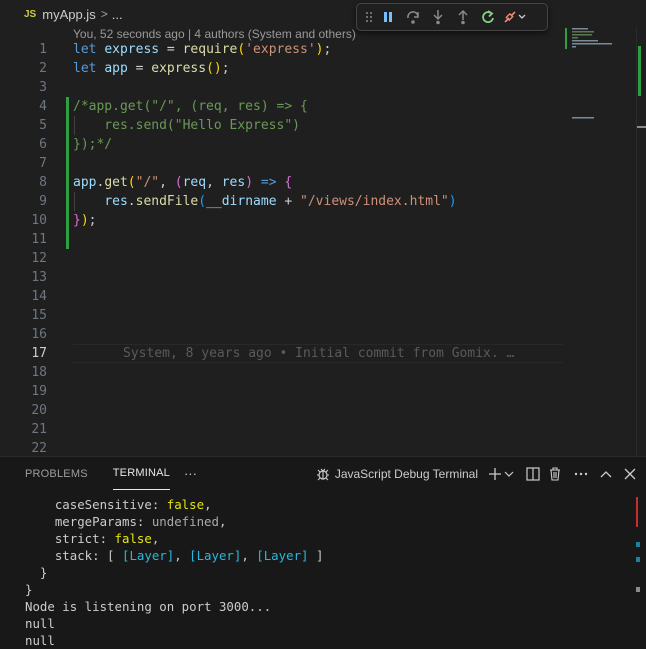  Describe the element at coordinates (23, 258) in the screenshot. I see `line-number: 12` at that location.